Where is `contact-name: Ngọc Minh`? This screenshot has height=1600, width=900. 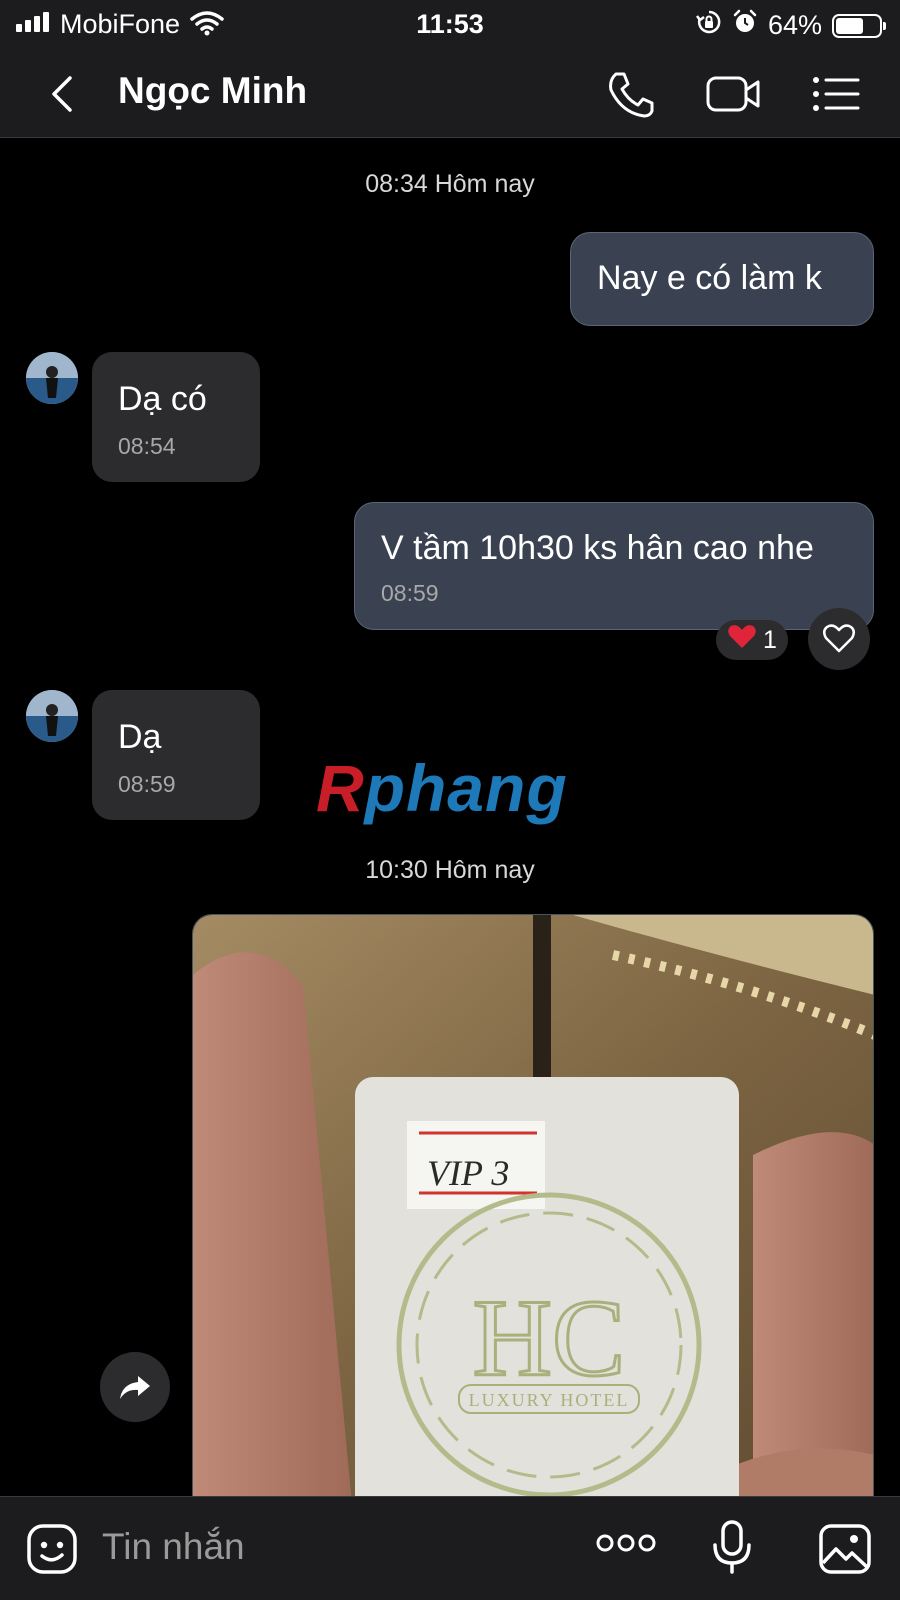 contact-name: Ngọc Minh is located at coordinates (212, 91).